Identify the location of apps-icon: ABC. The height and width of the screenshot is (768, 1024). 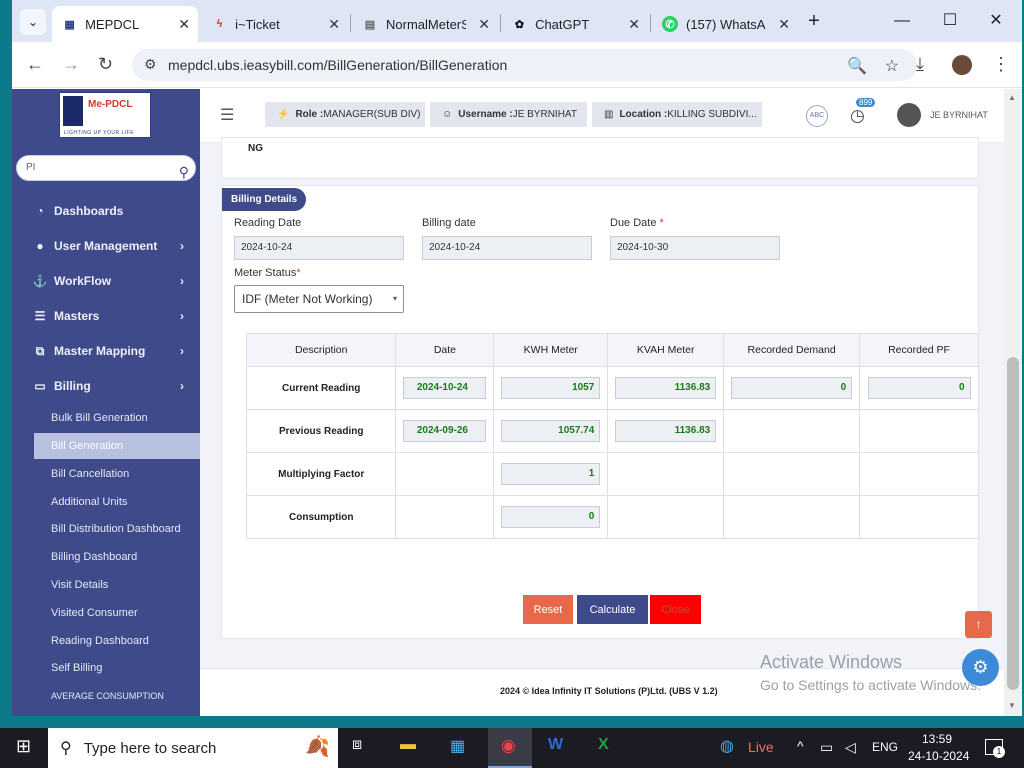
(817, 116).